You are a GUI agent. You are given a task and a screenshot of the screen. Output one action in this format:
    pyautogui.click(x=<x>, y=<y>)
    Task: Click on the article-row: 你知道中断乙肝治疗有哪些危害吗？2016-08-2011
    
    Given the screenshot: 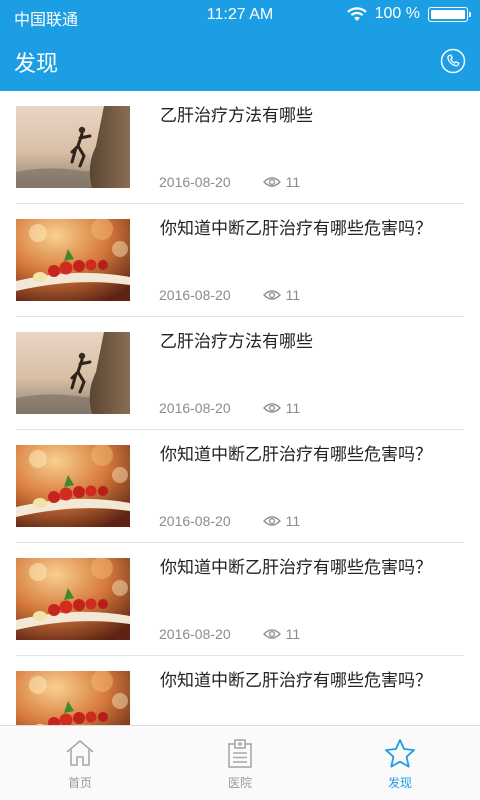 What is the action you would take?
    pyautogui.click(x=240, y=690)
    